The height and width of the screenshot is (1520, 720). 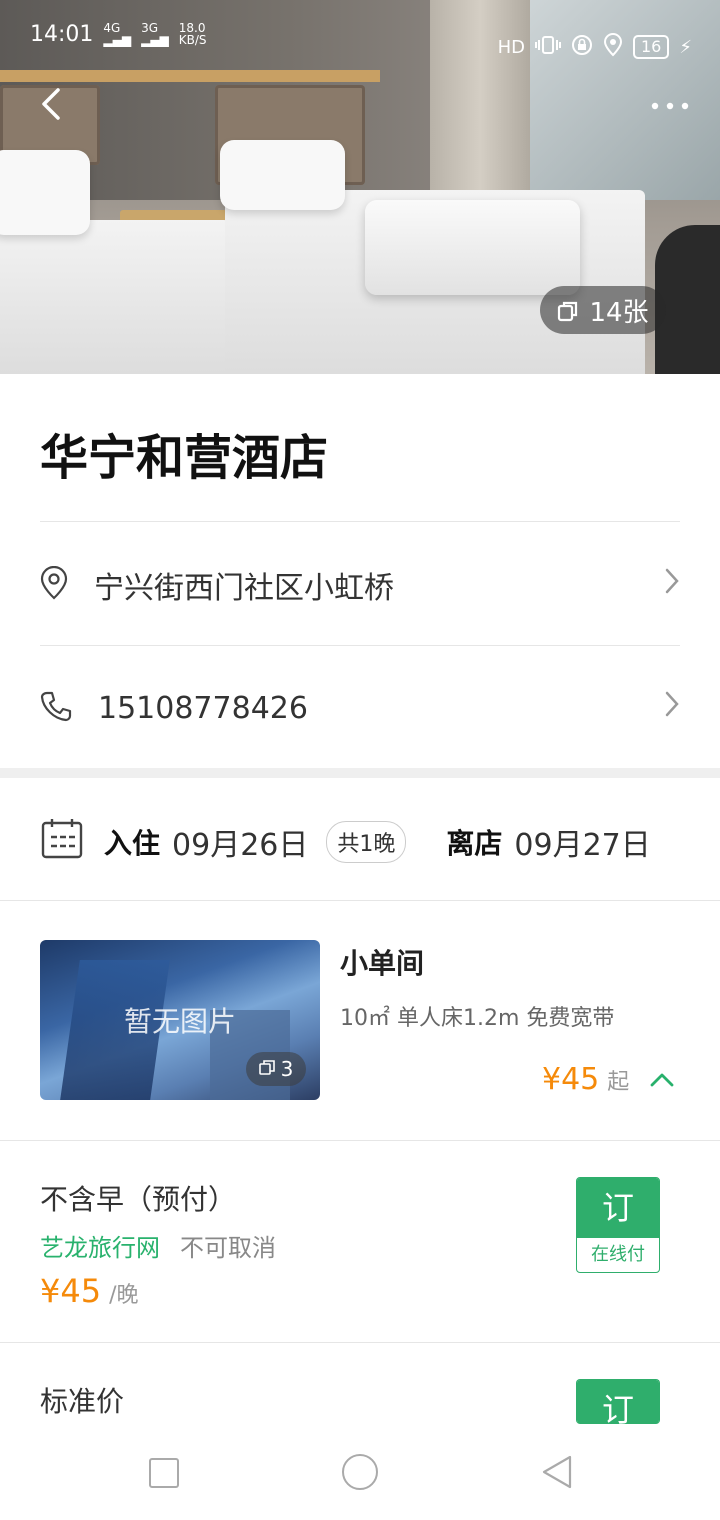 I want to click on hotel-phone: 15108778426, so click(x=203, y=708).